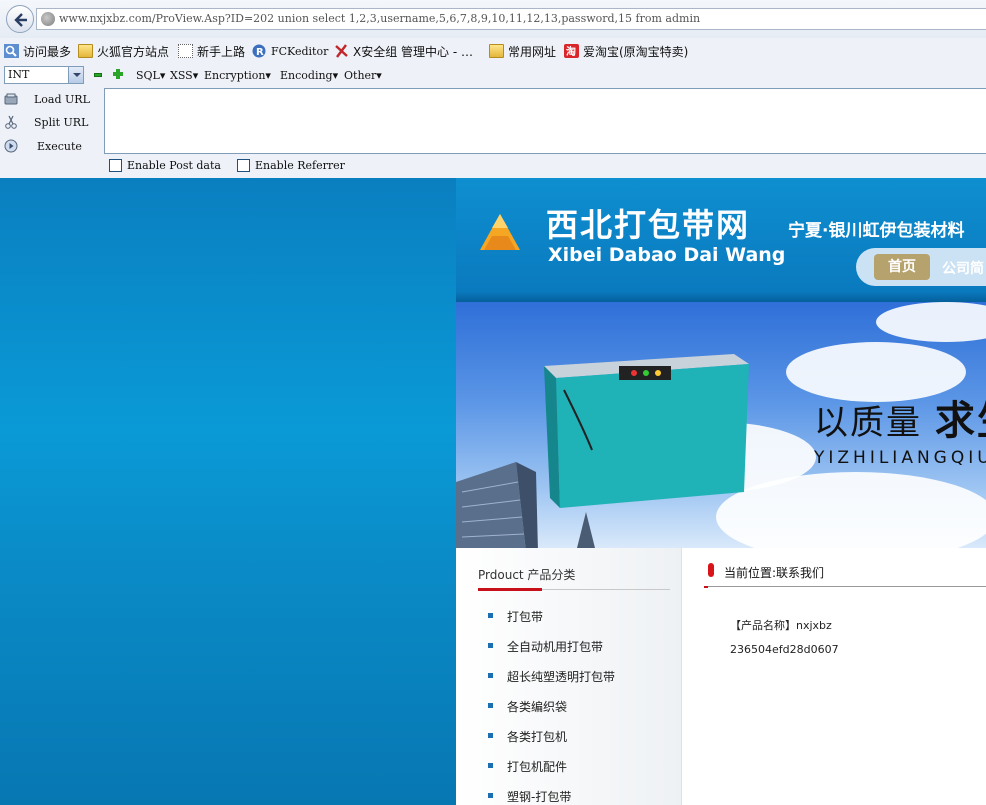  I want to click on menu-encoding: Encoding▾, so click(309, 75).